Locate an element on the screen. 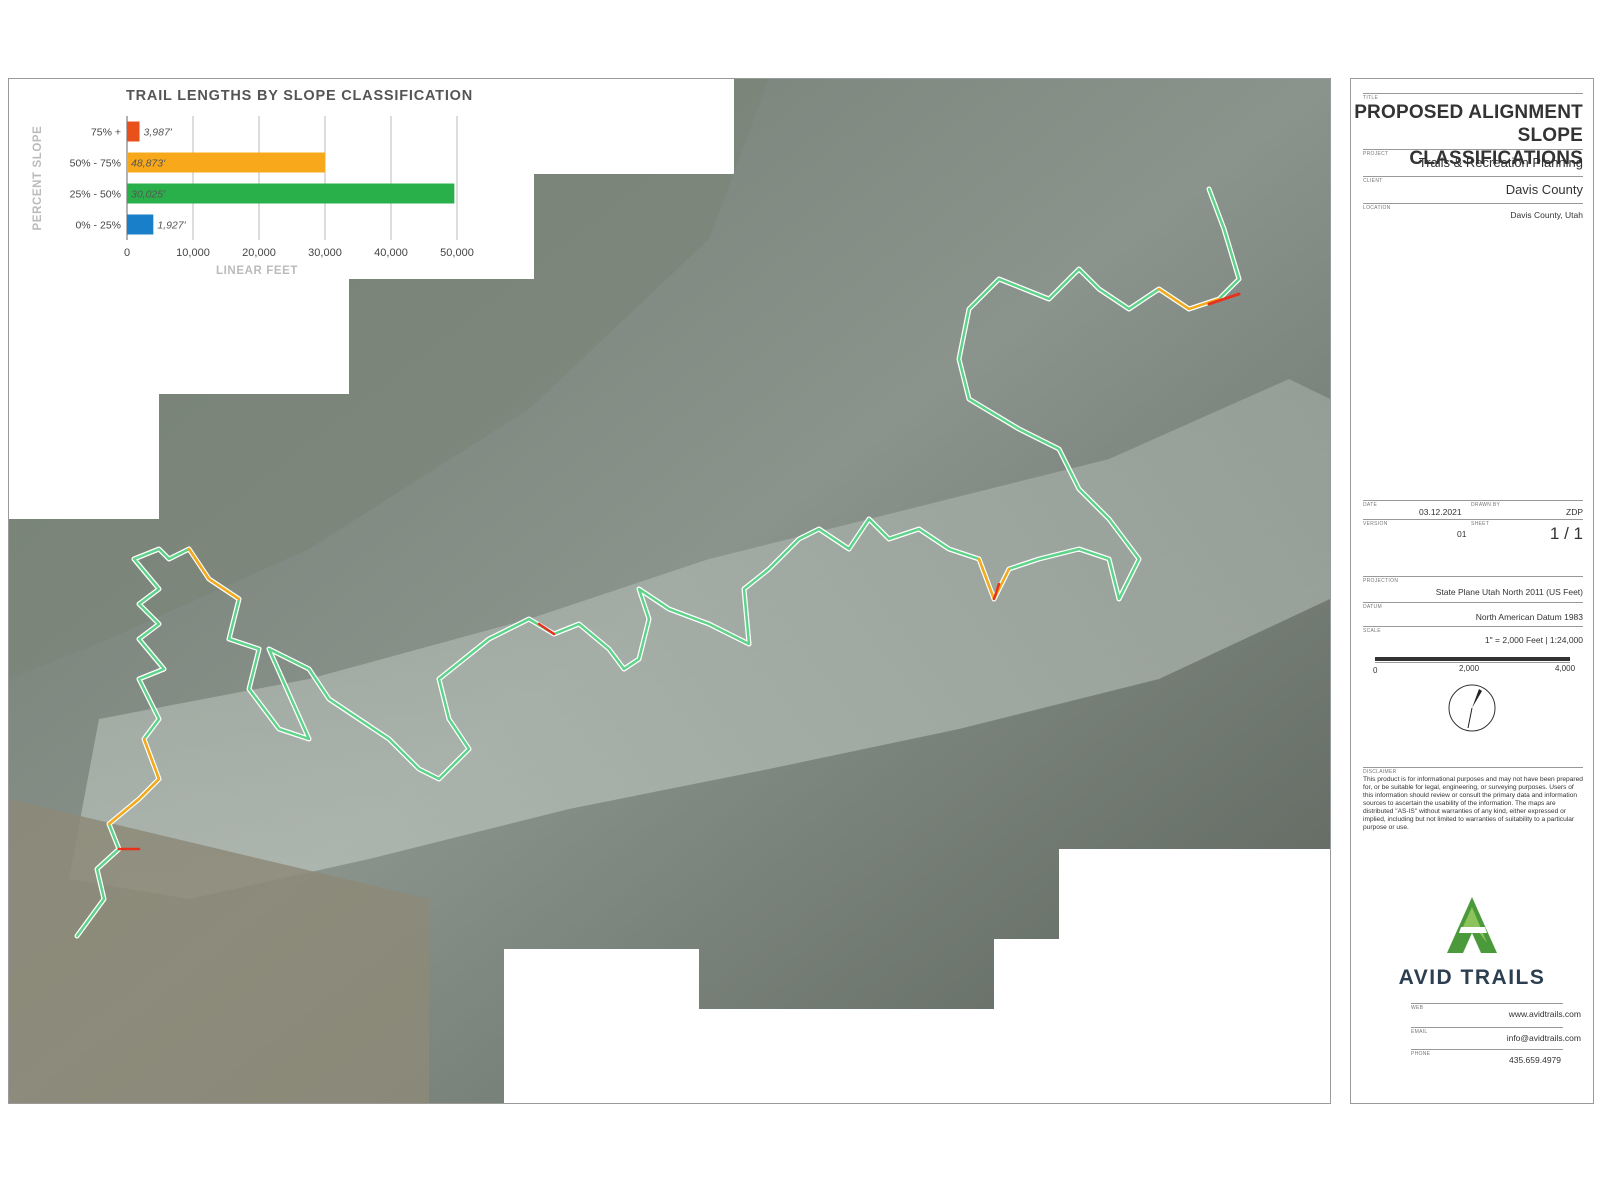 Image resolution: width=1600 pixels, height=1200 pixels. north-arrow-icon is located at coordinates (1472, 708).